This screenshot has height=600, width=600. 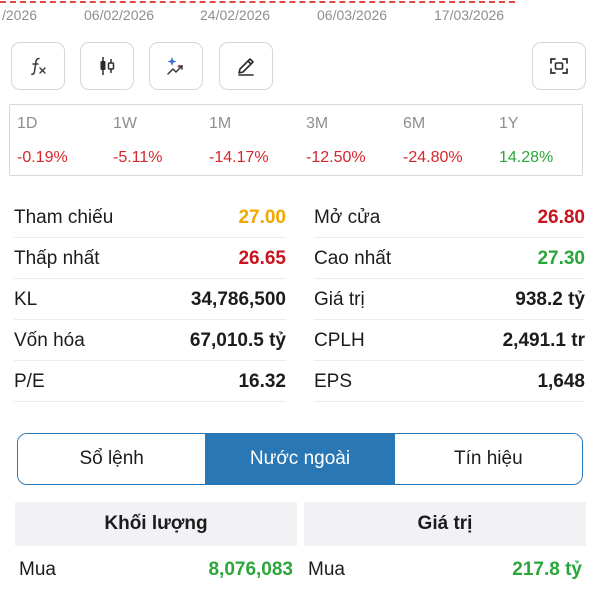 What do you see at coordinates (433, 157) in the screenshot?
I see `period-change: -24.80%` at bounding box center [433, 157].